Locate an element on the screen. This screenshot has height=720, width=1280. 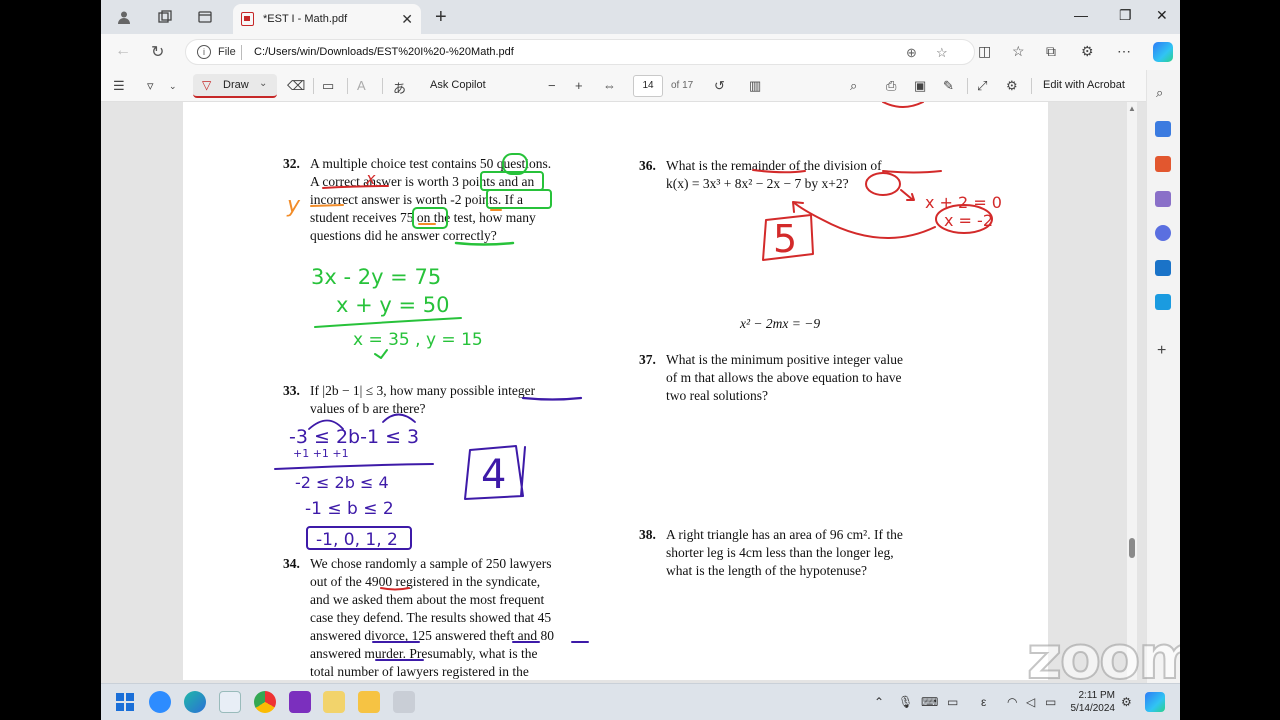
tab-pdf: *EST I - Math.pdf ✕ is located at coordinates (327, 19).